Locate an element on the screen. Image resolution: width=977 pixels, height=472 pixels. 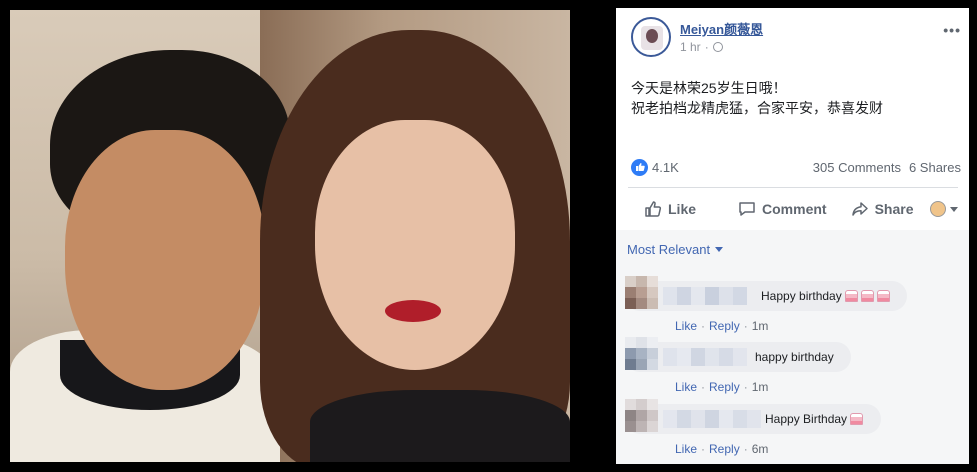
reaction-count: 4.1K is located at coordinates (665, 167).